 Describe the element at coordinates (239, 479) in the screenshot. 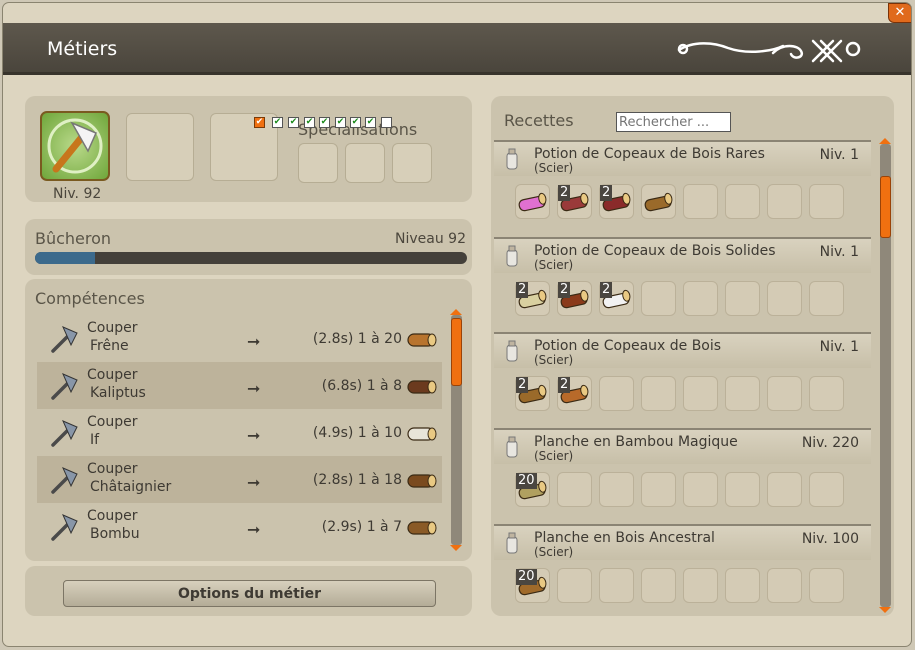

I see `competence-row: Couper Châtaignier ➞ (2.8s) 1 à 18` at that location.